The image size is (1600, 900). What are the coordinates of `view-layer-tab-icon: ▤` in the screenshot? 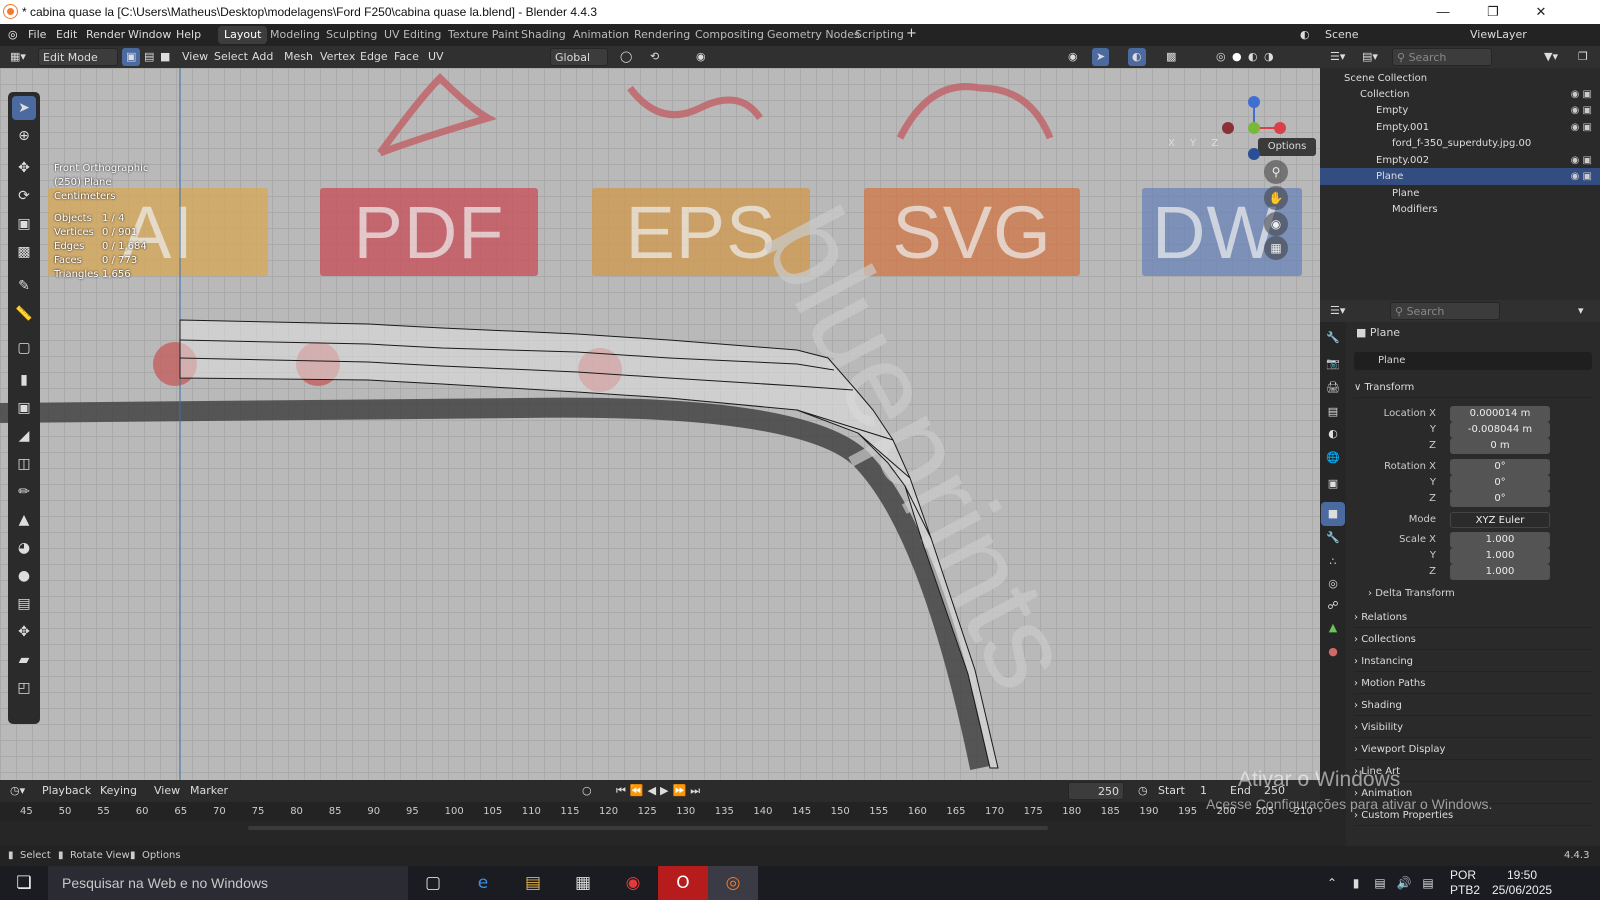 It's located at (1333, 412).